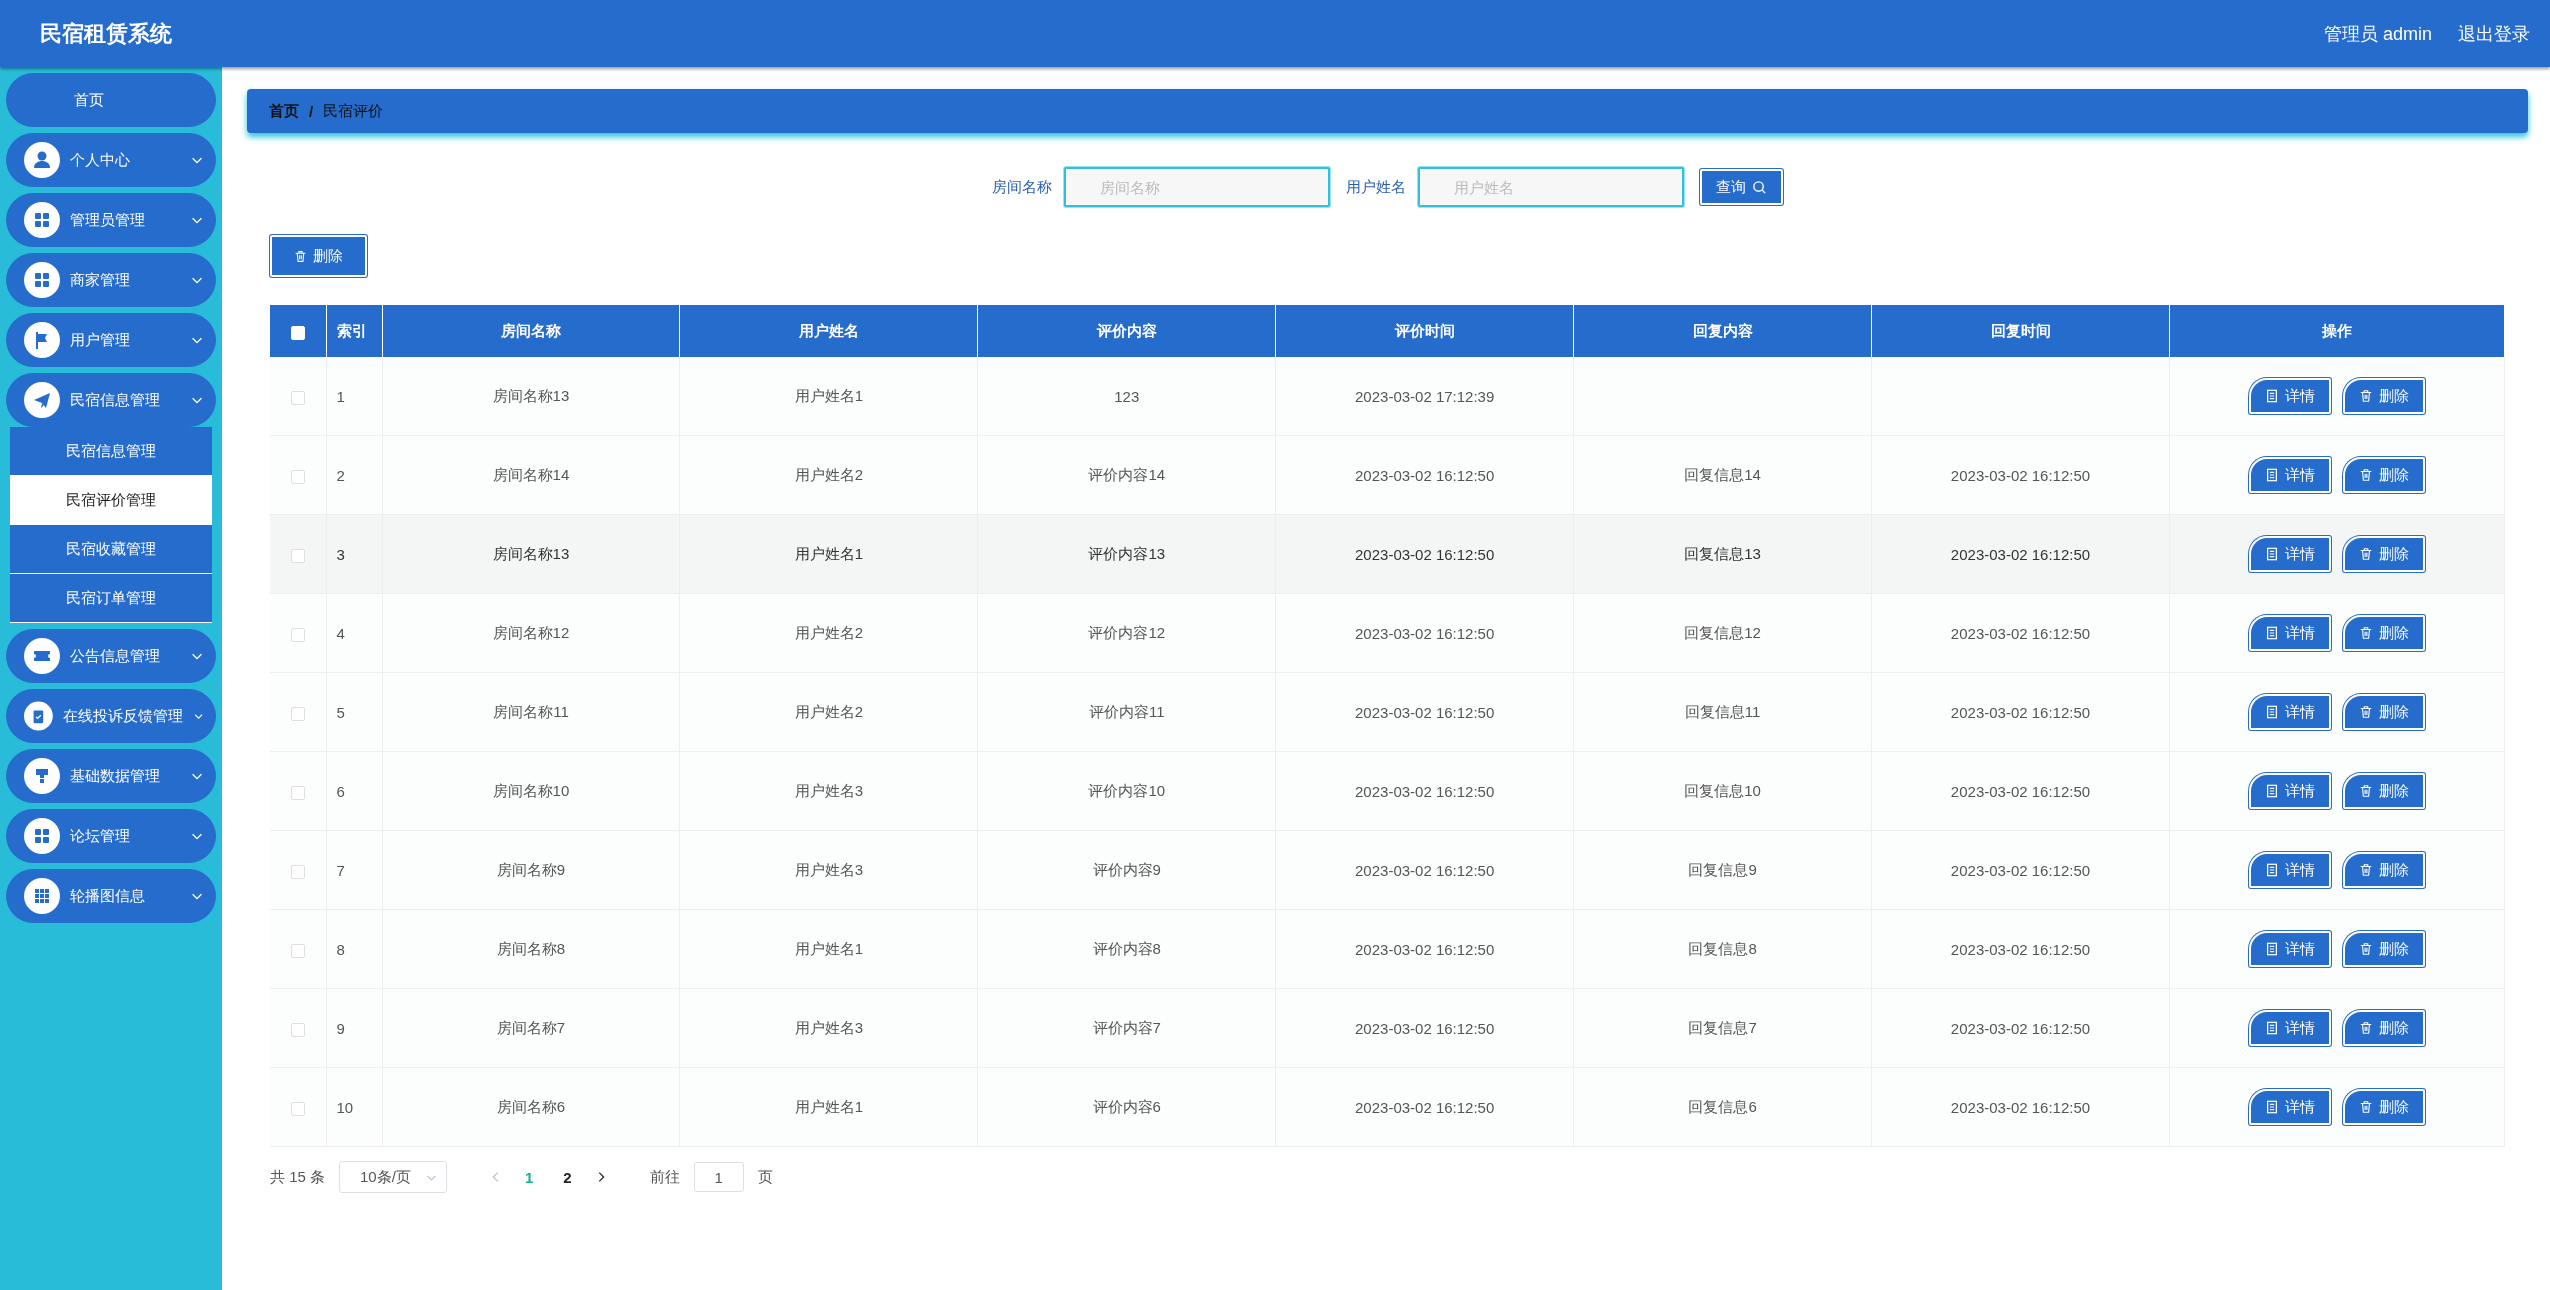 The image size is (2550, 1290). Describe the element at coordinates (111, 220) in the screenshot. I see `menu-item: 管理员管理` at that location.